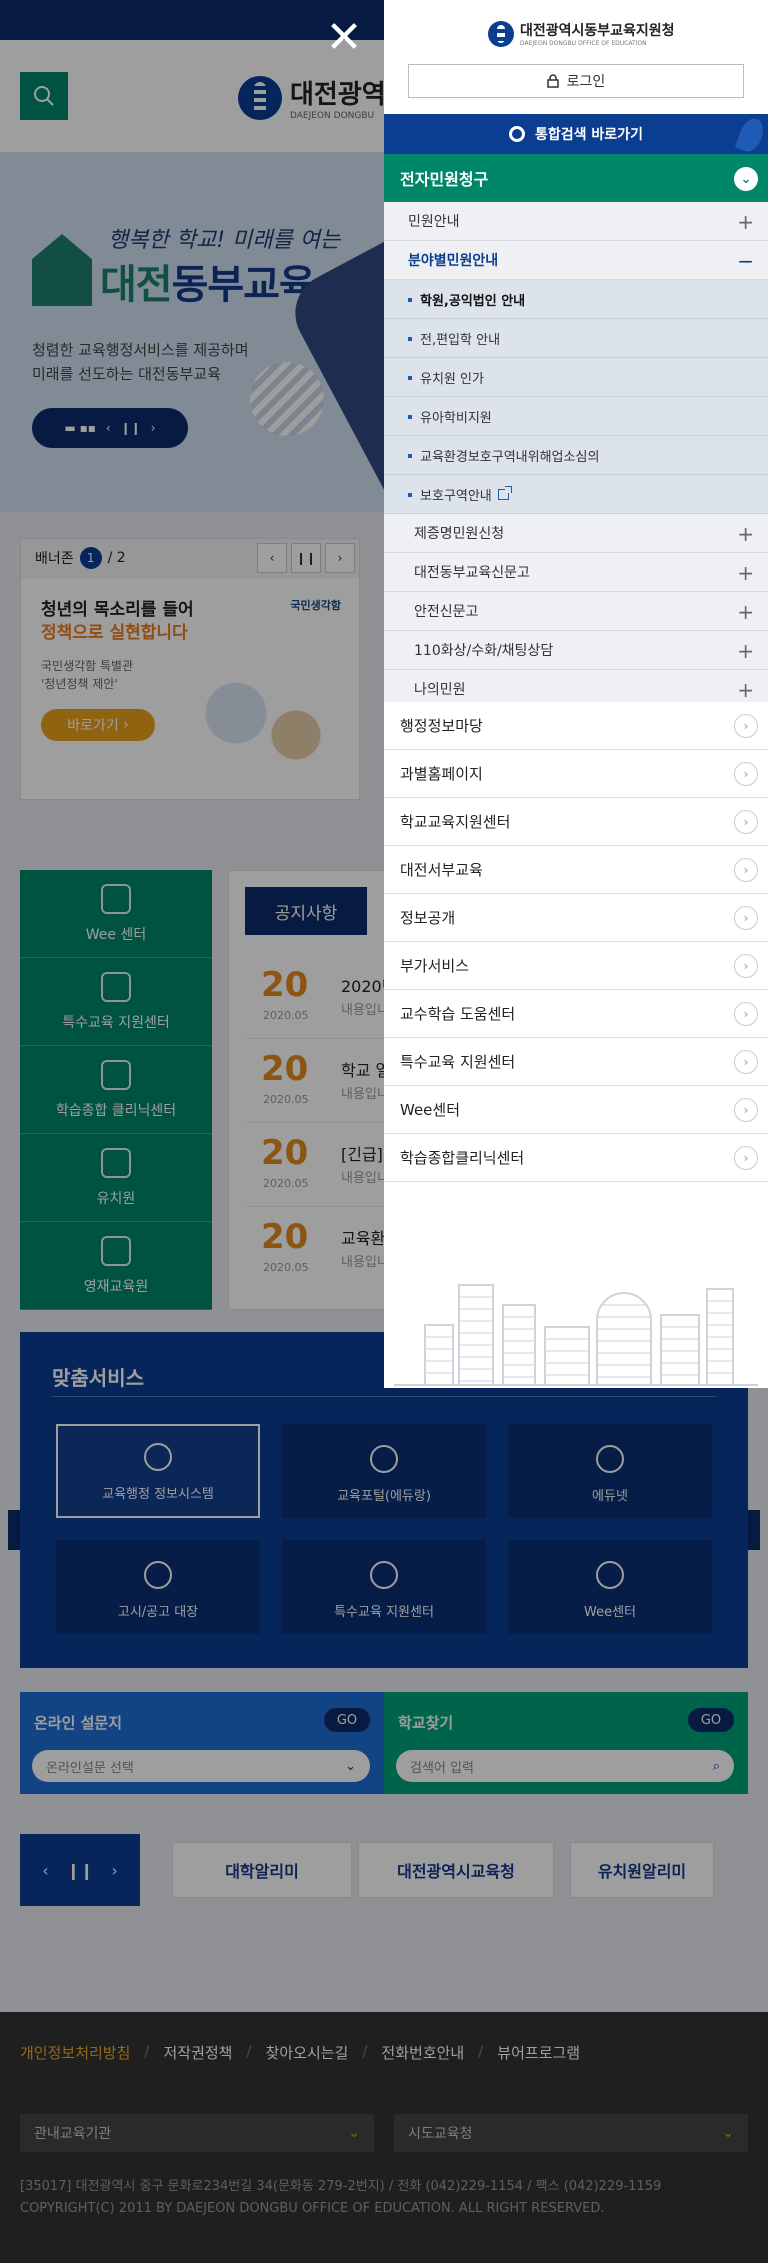 The width and height of the screenshot is (768, 2263). What do you see at coordinates (462, 1158) in the screenshot?
I see `main-menu-label: 학습종합클리닉센터` at bounding box center [462, 1158].